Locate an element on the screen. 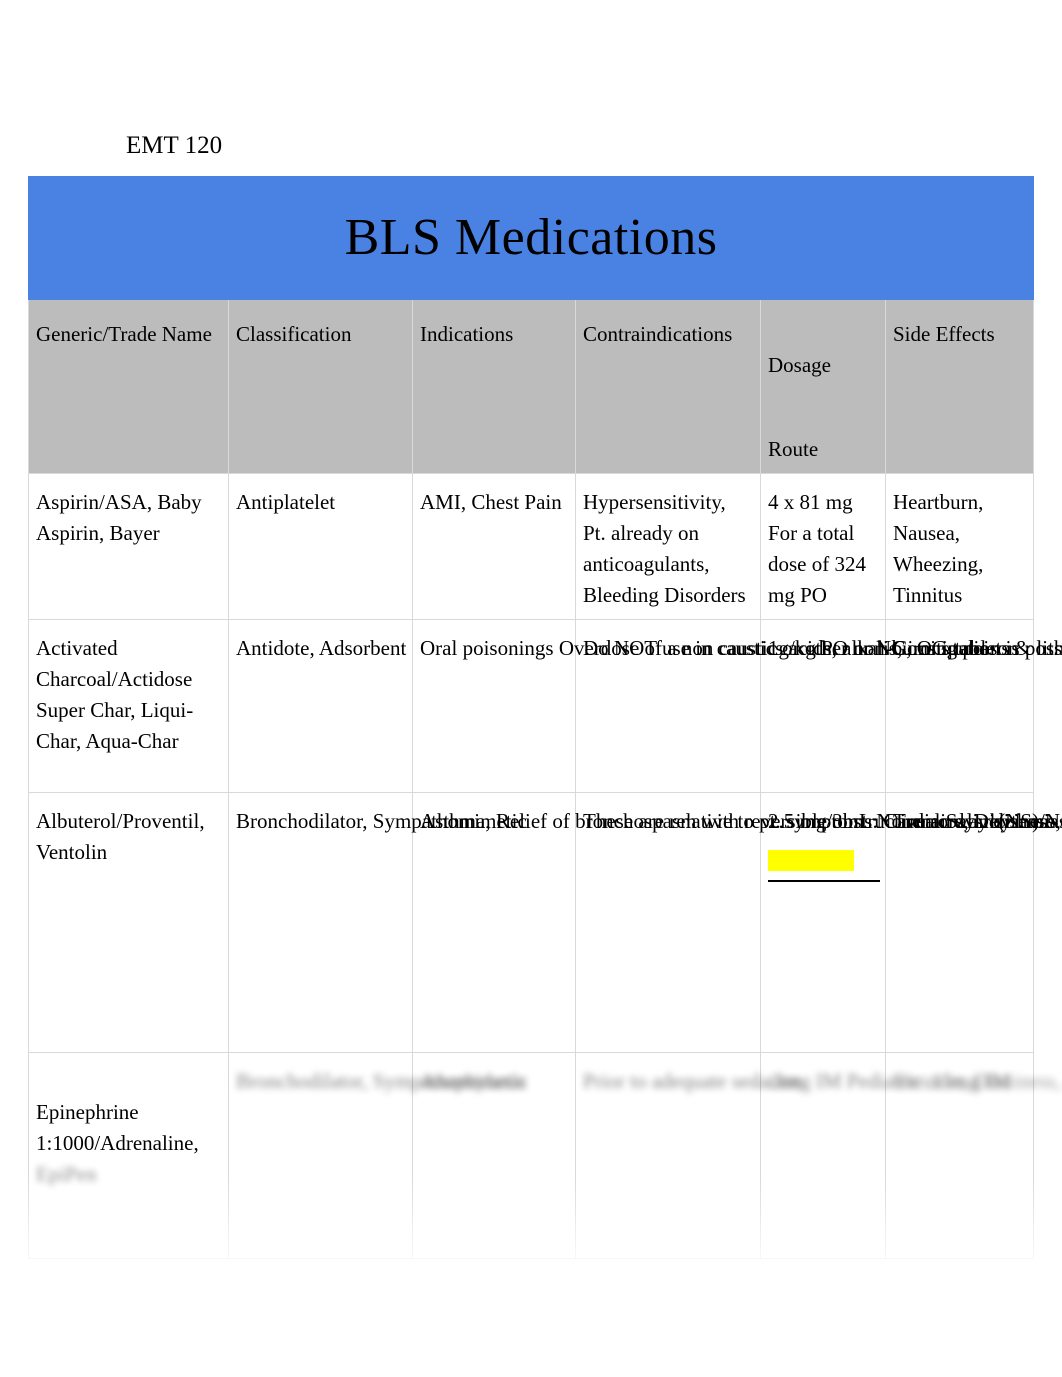 This screenshot has height=1377, width=1062. cell-indications: AMI, Chest Pain is located at coordinates (494, 546).